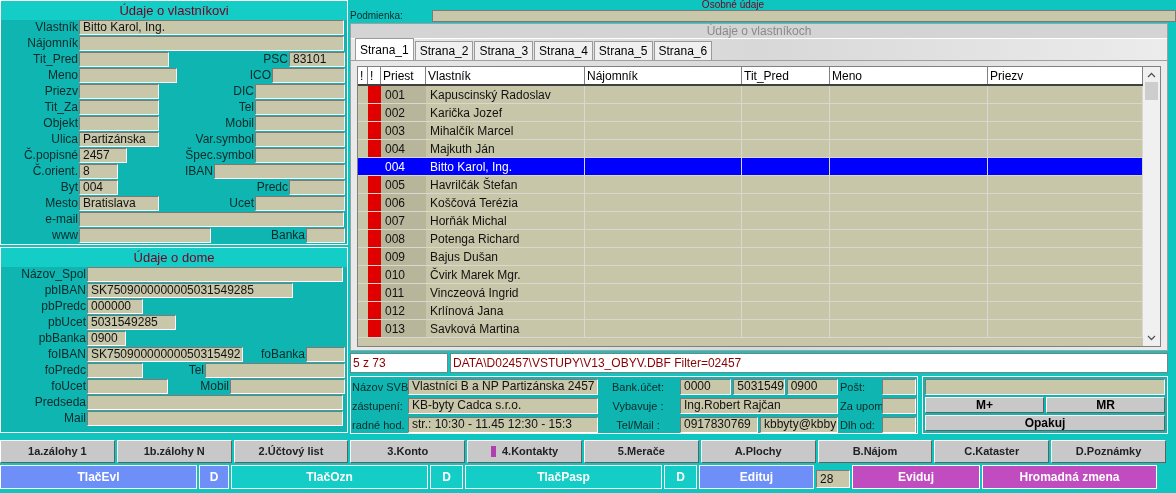 Image resolution: width=1176 pixels, height=493 pixels. Describe the element at coordinates (119, 203) in the screenshot. I see `text-field: Bratislava` at that location.